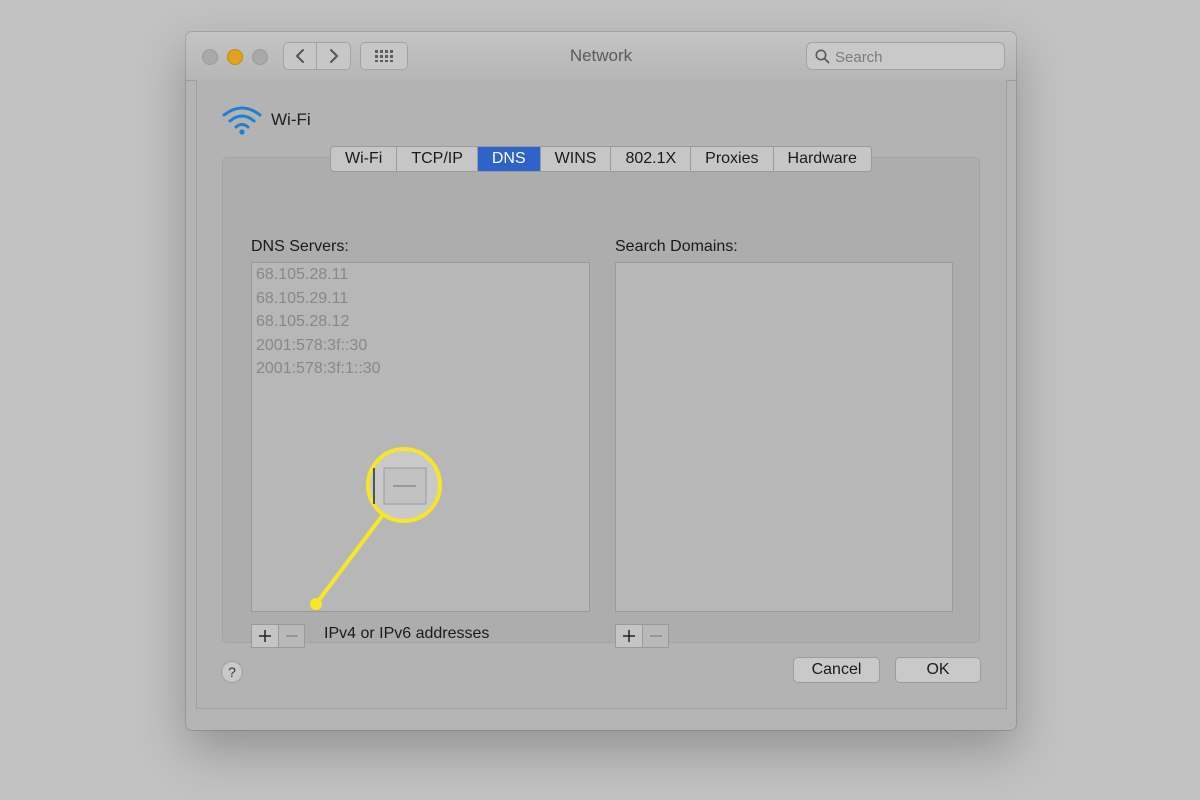 The image size is (1200, 800). What do you see at coordinates (420, 369) in the screenshot?
I see `list-item: 2001:578:3f:1::30` at bounding box center [420, 369].